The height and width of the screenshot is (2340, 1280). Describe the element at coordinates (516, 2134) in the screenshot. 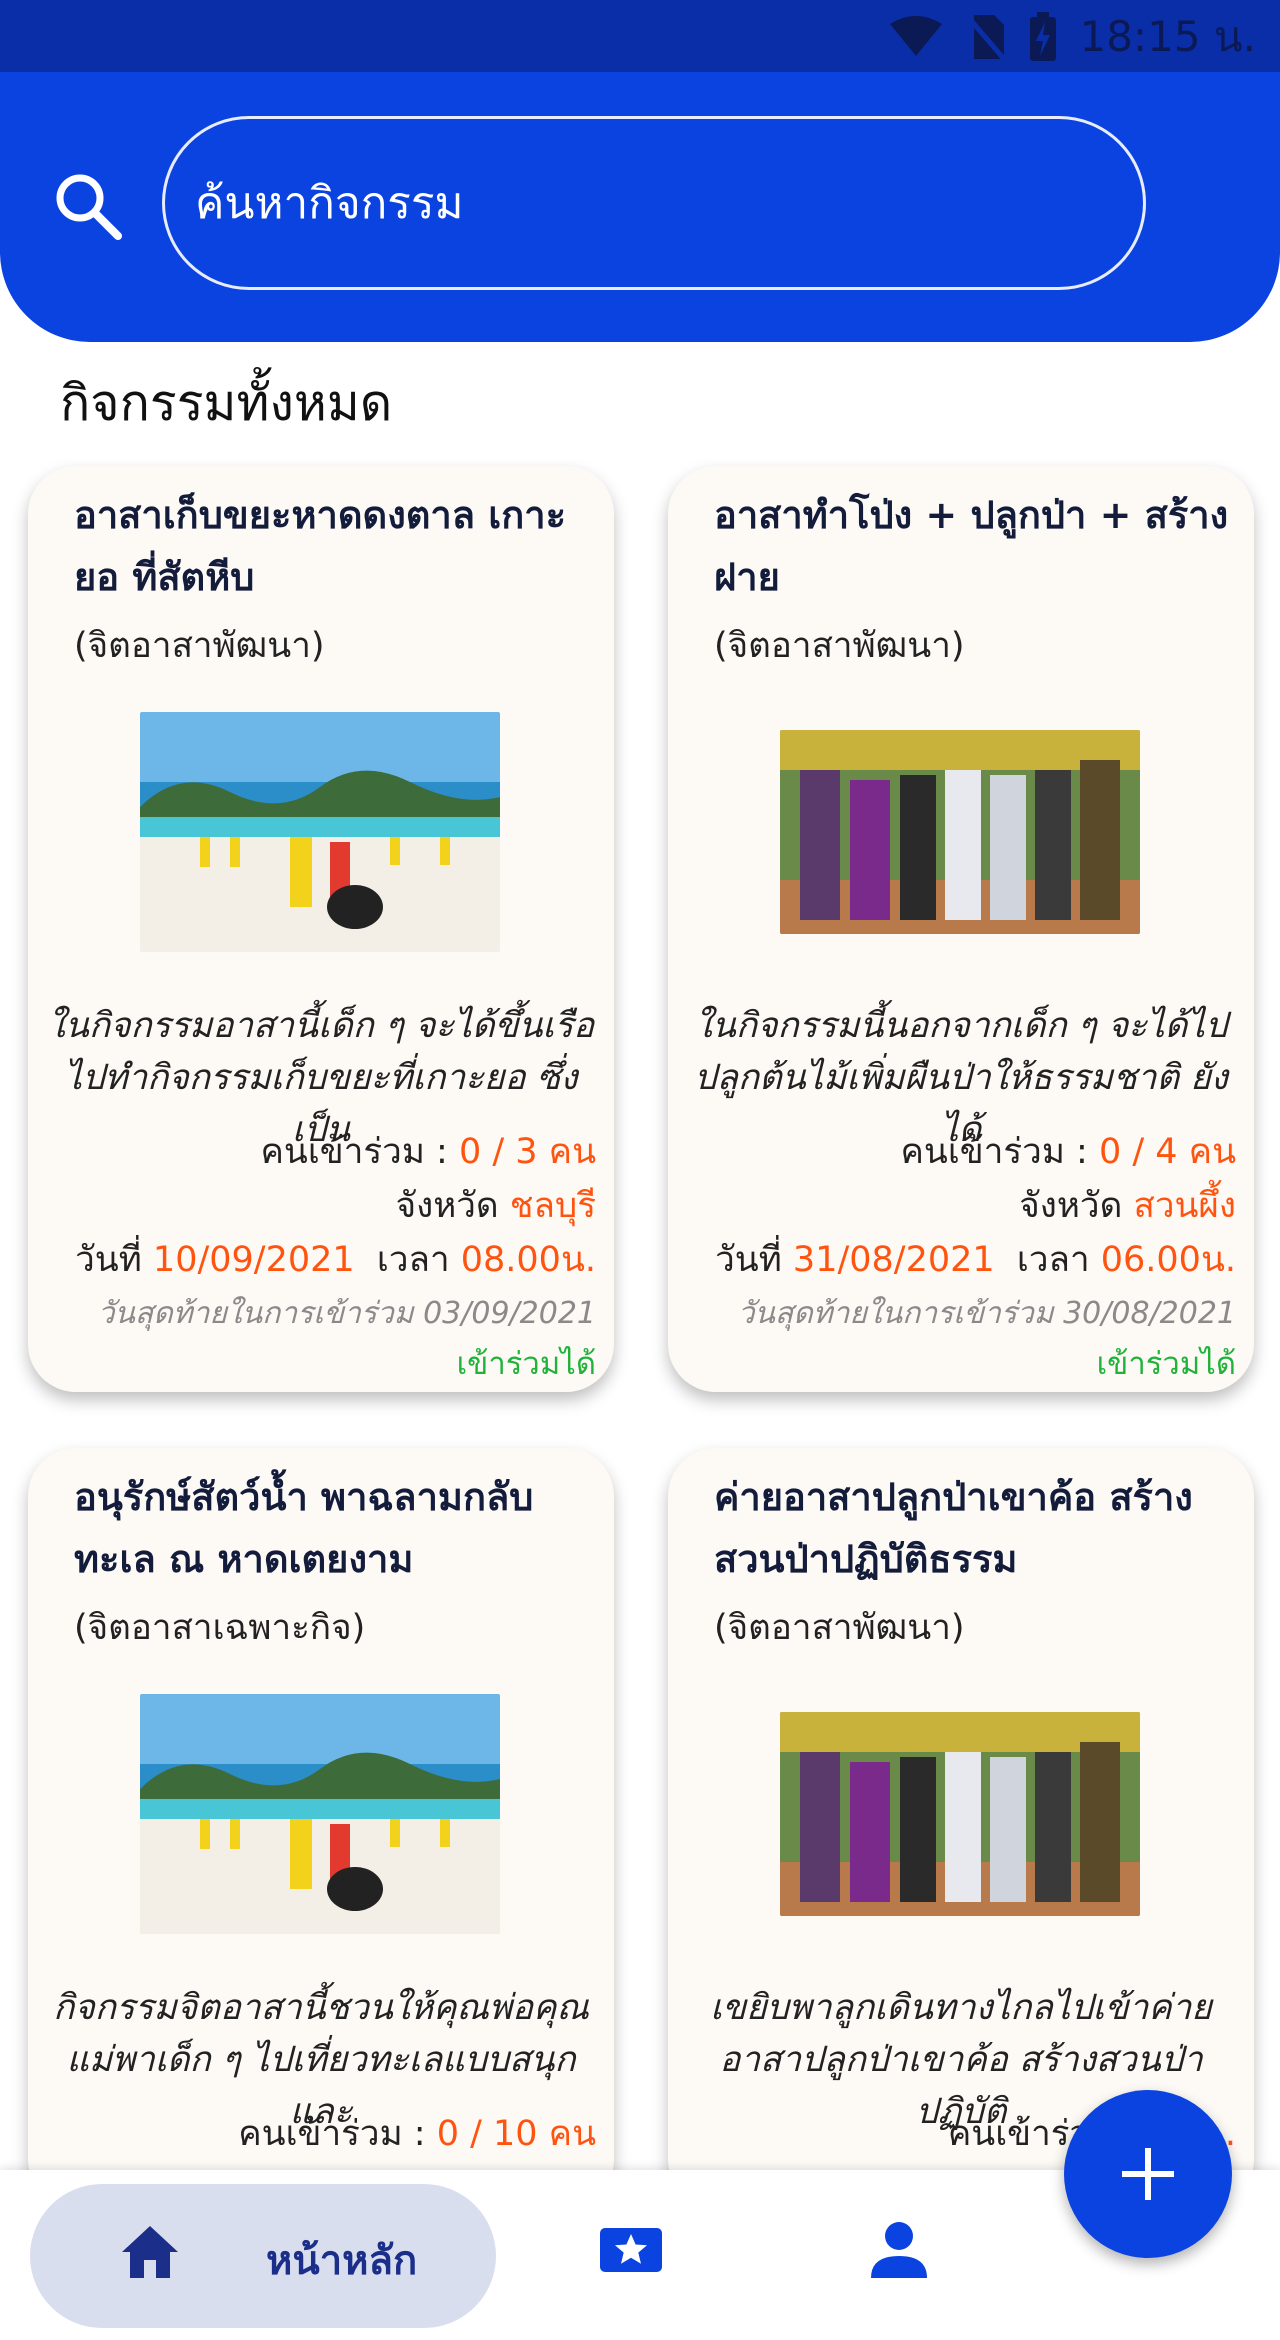

I see `participants-value: 0 / 10 คน` at that location.